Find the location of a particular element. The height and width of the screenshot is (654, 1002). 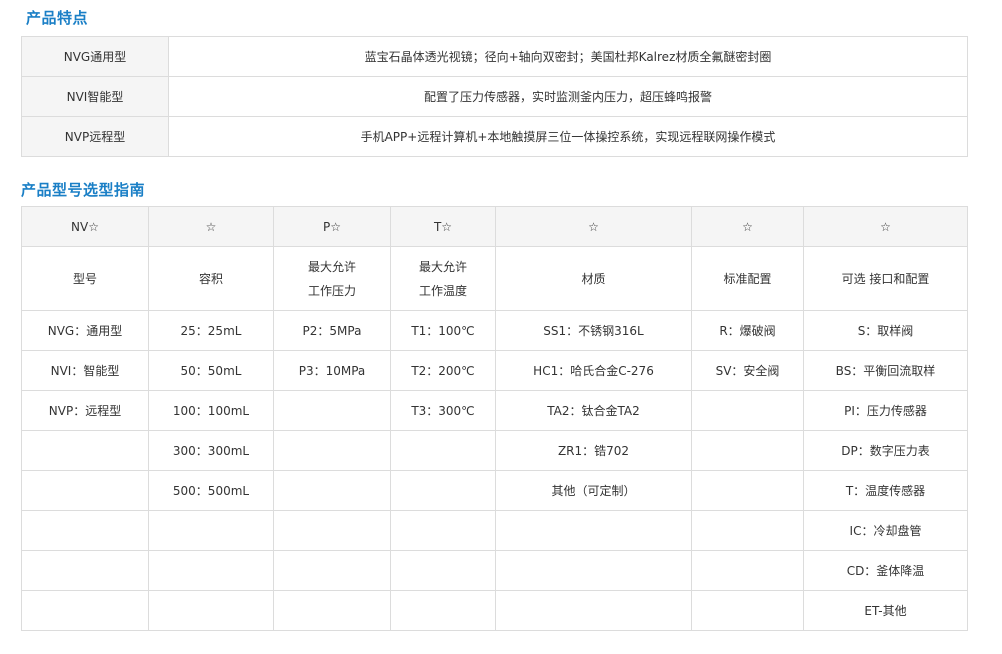

table-cell: 500：500mL is located at coordinates (211, 490).